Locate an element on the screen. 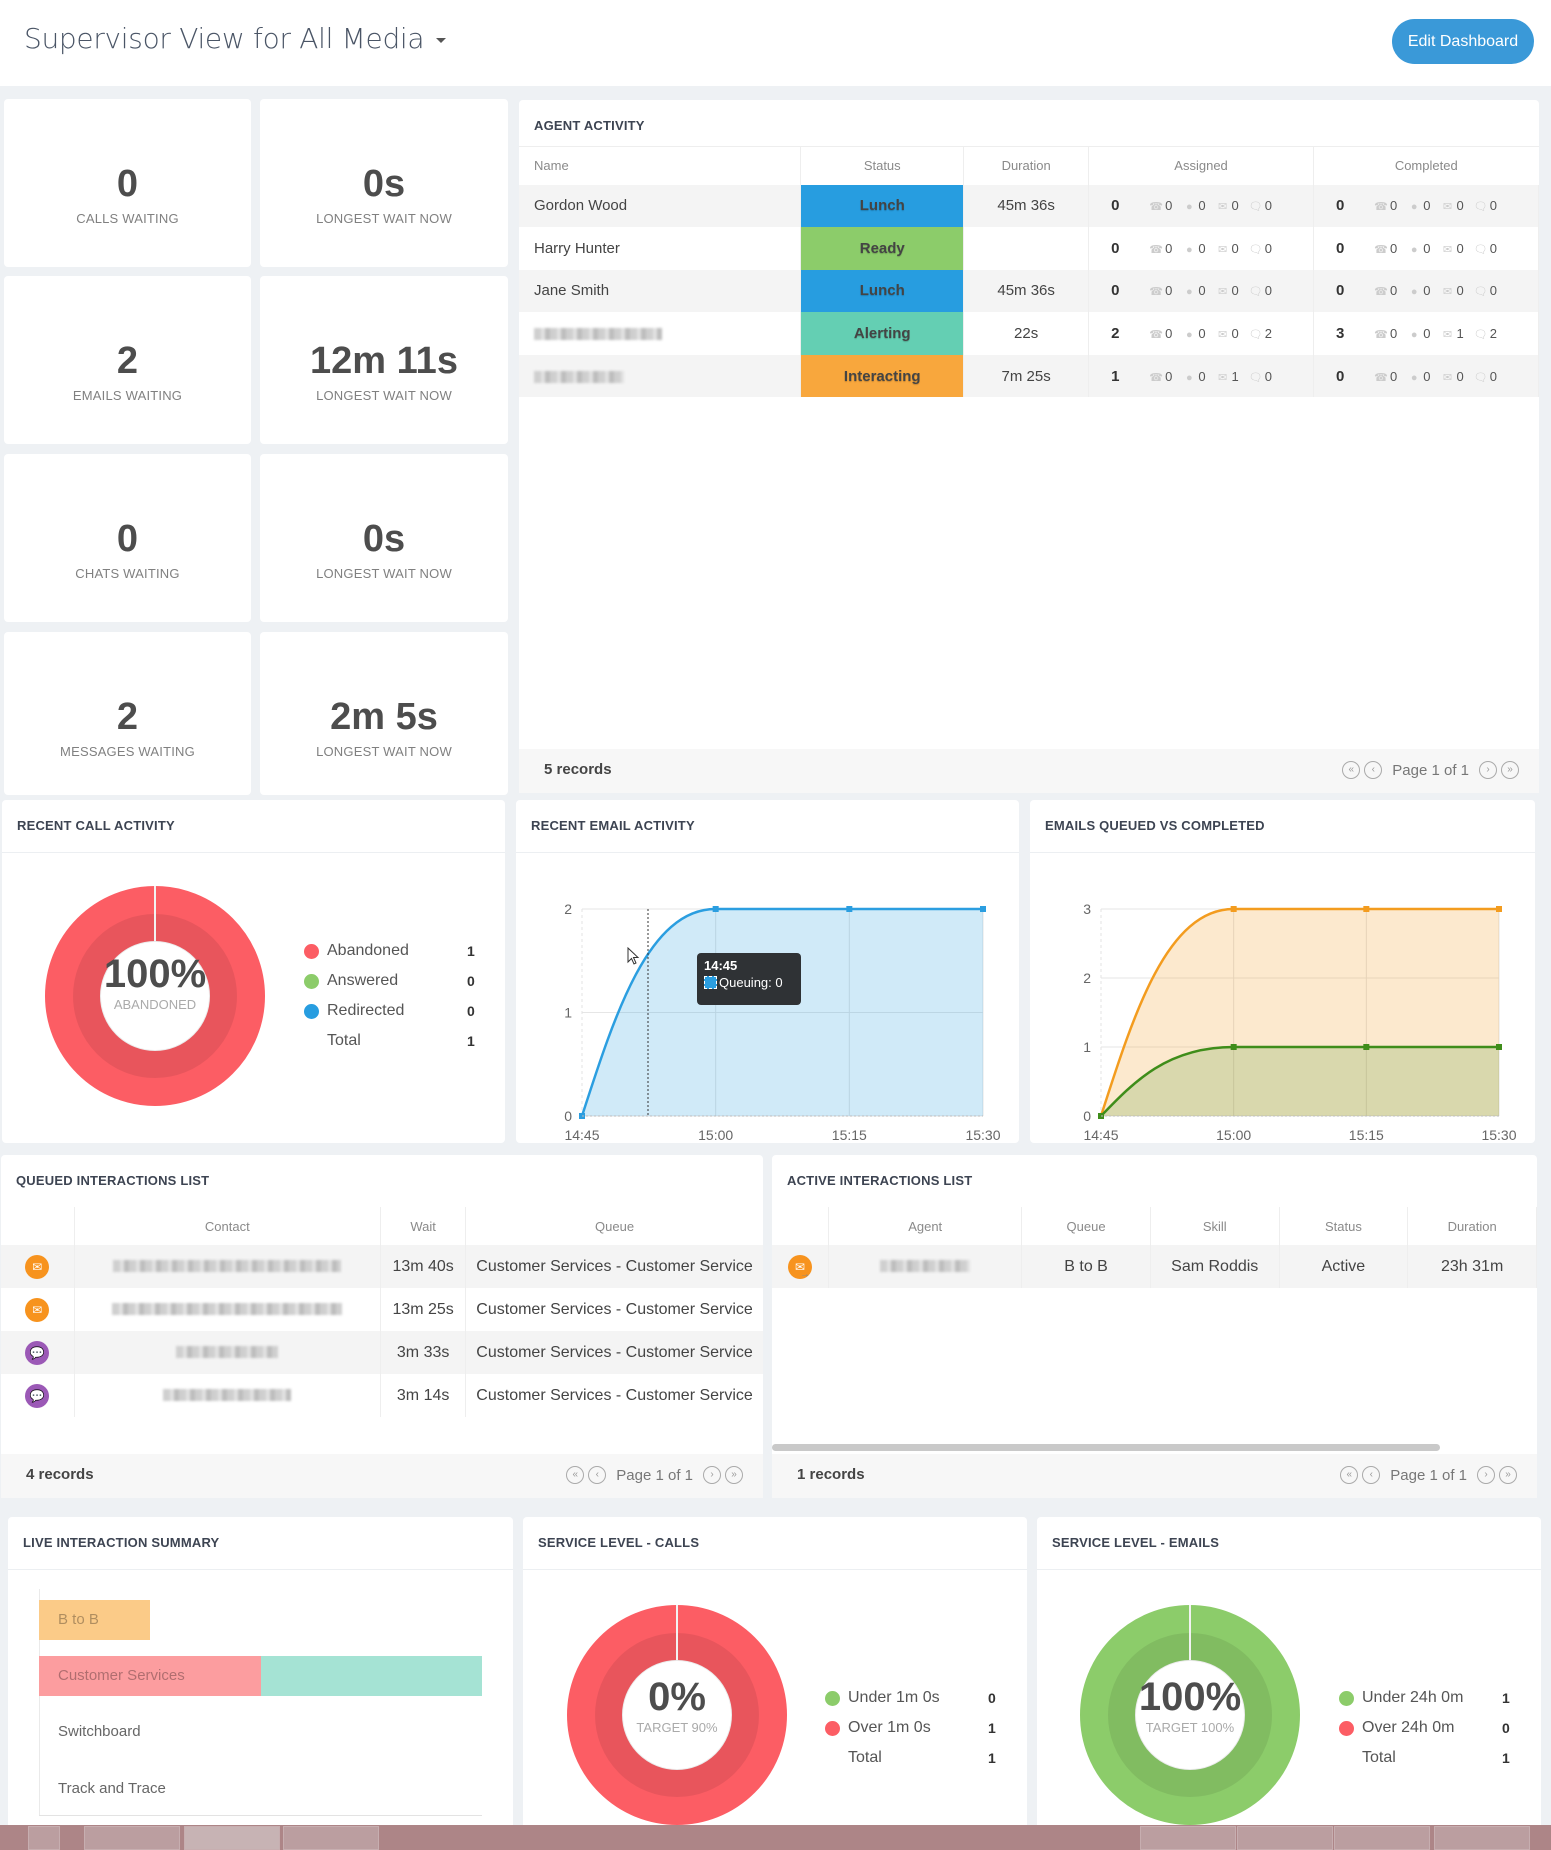 The height and width of the screenshot is (1850, 1551). edit-dashboard-button: Edit Dashboard is located at coordinates (1463, 41).